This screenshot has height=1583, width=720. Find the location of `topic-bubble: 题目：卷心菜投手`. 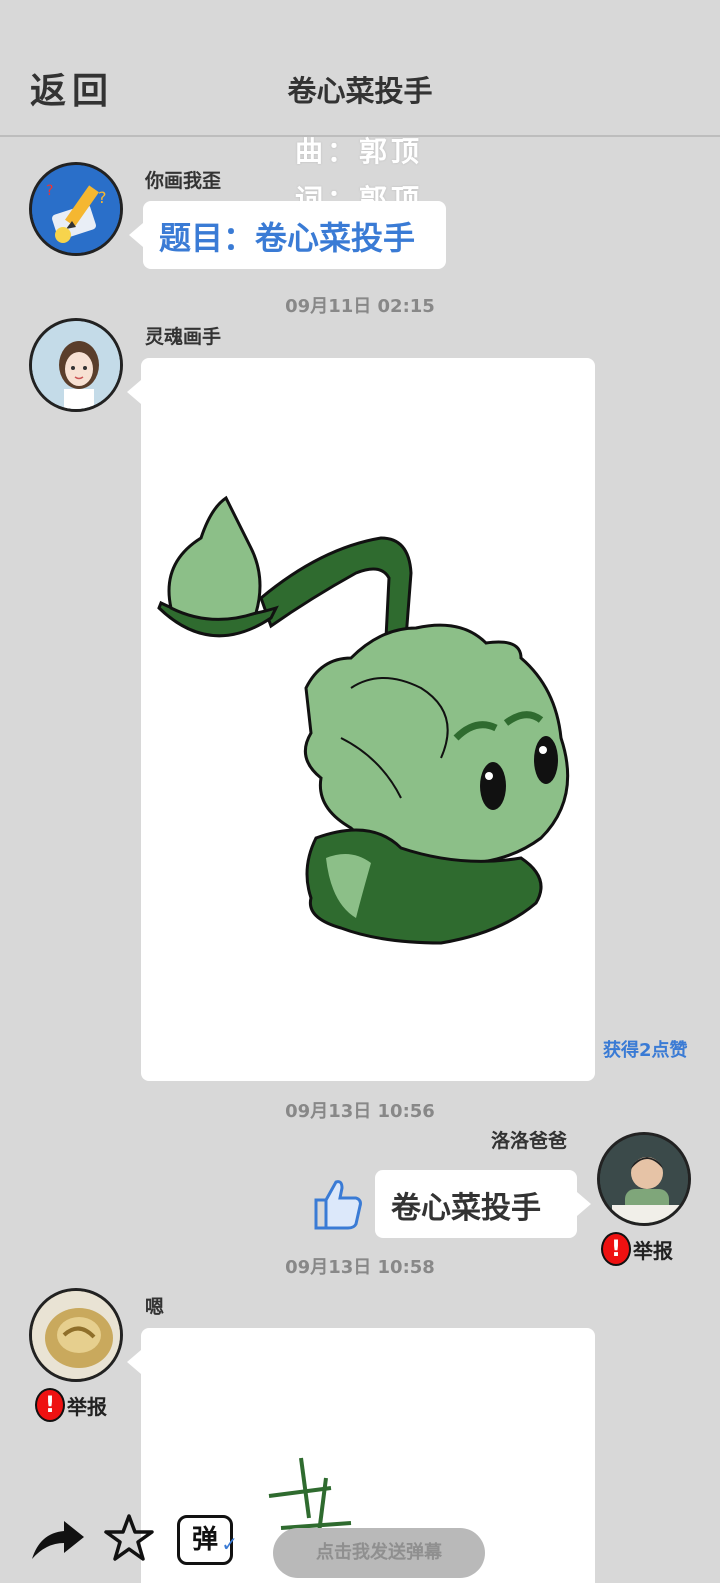

topic-bubble: 题目：卷心菜投手 is located at coordinates (287, 235).